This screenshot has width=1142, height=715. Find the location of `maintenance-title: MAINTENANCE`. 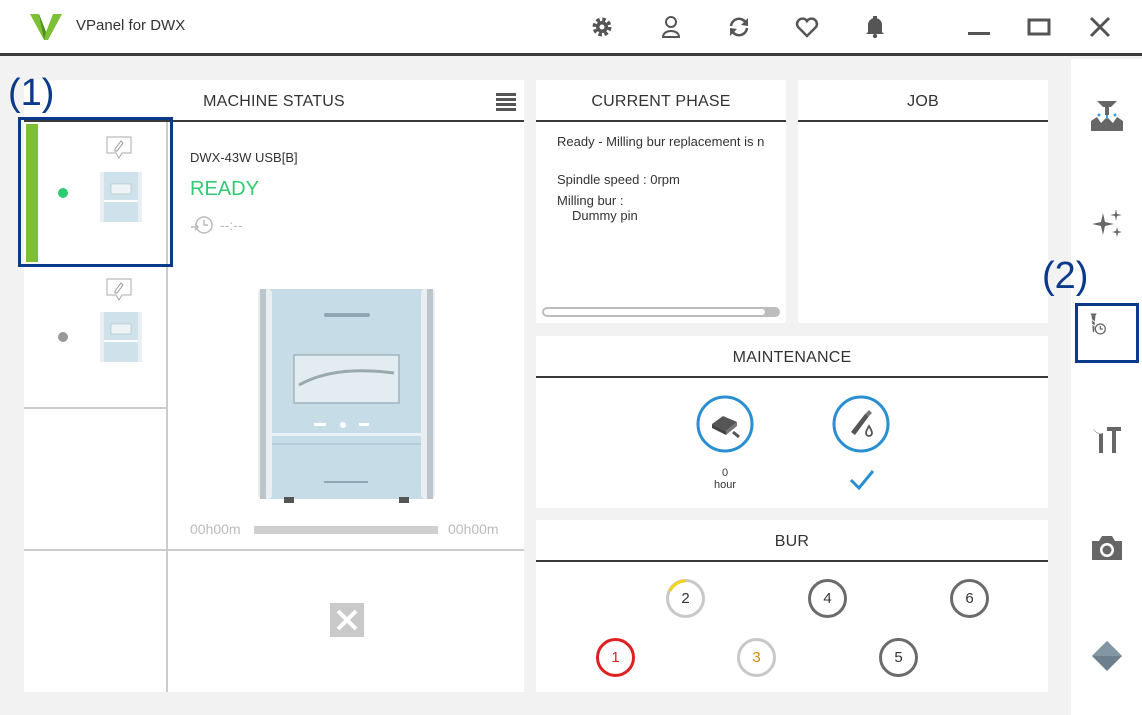

maintenance-title: MAINTENANCE is located at coordinates (792, 357).